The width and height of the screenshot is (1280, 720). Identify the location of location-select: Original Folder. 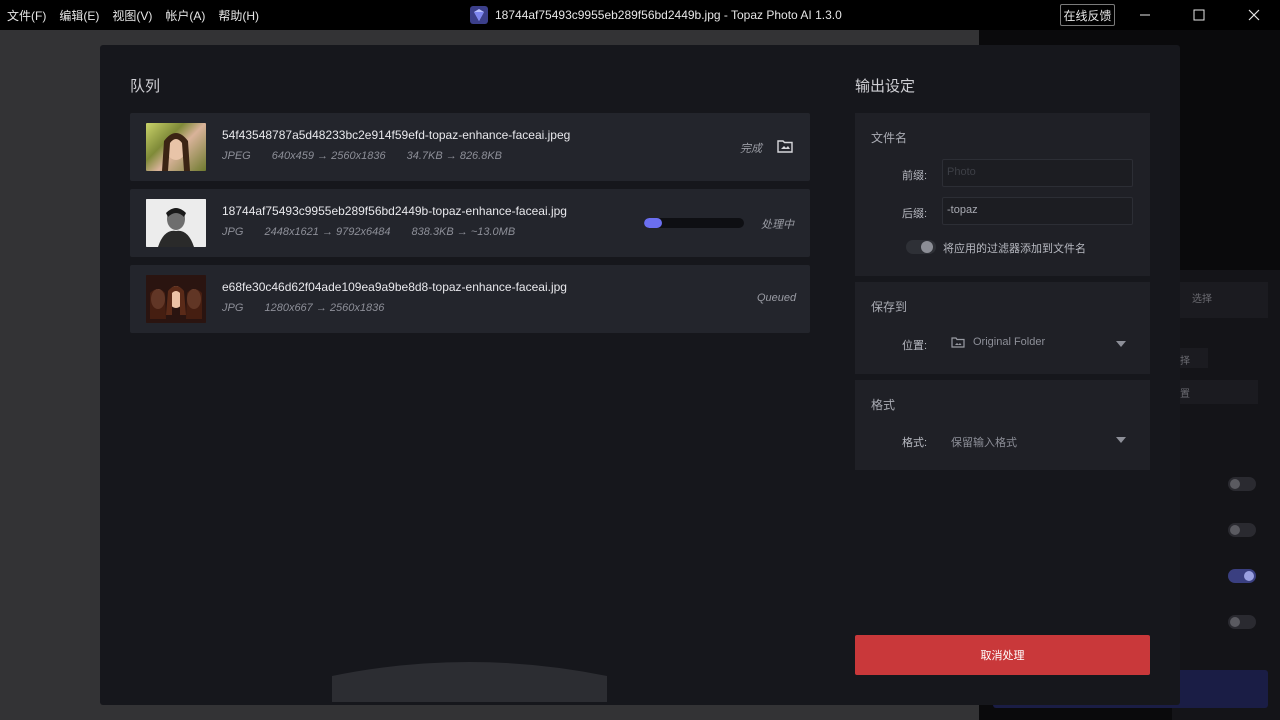
(1041, 342).